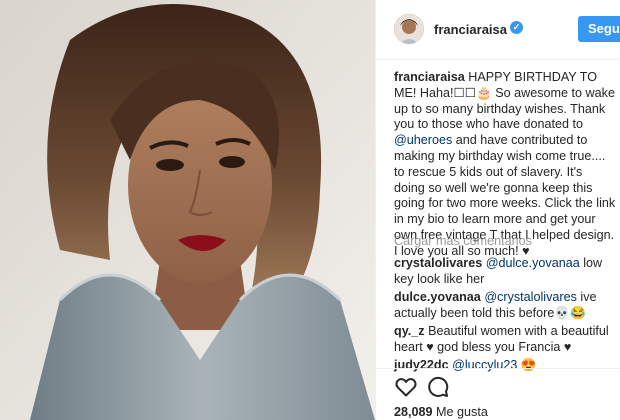  What do you see at coordinates (530, 297) in the screenshot?
I see `comment-mention: @crystalolivares` at bounding box center [530, 297].